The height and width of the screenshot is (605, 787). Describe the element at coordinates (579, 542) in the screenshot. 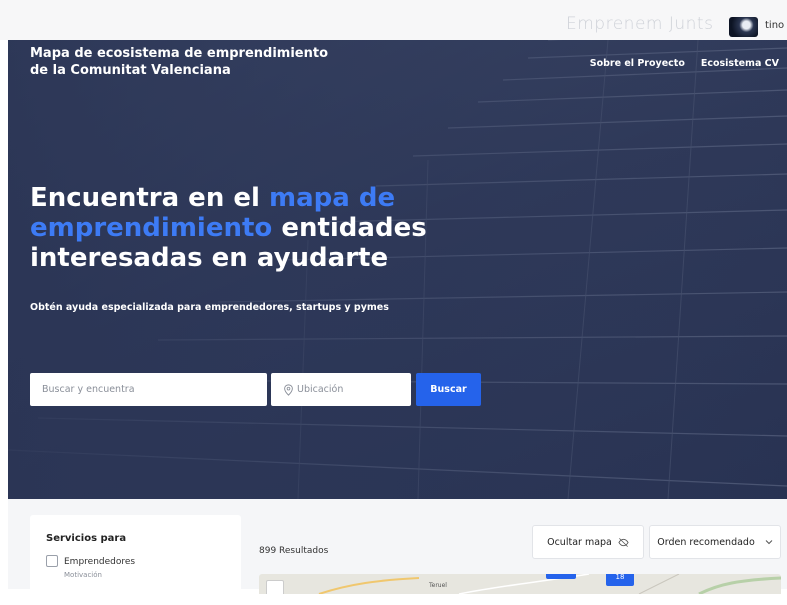

I see `hide-map-label: Ocultar mapa` at that location.